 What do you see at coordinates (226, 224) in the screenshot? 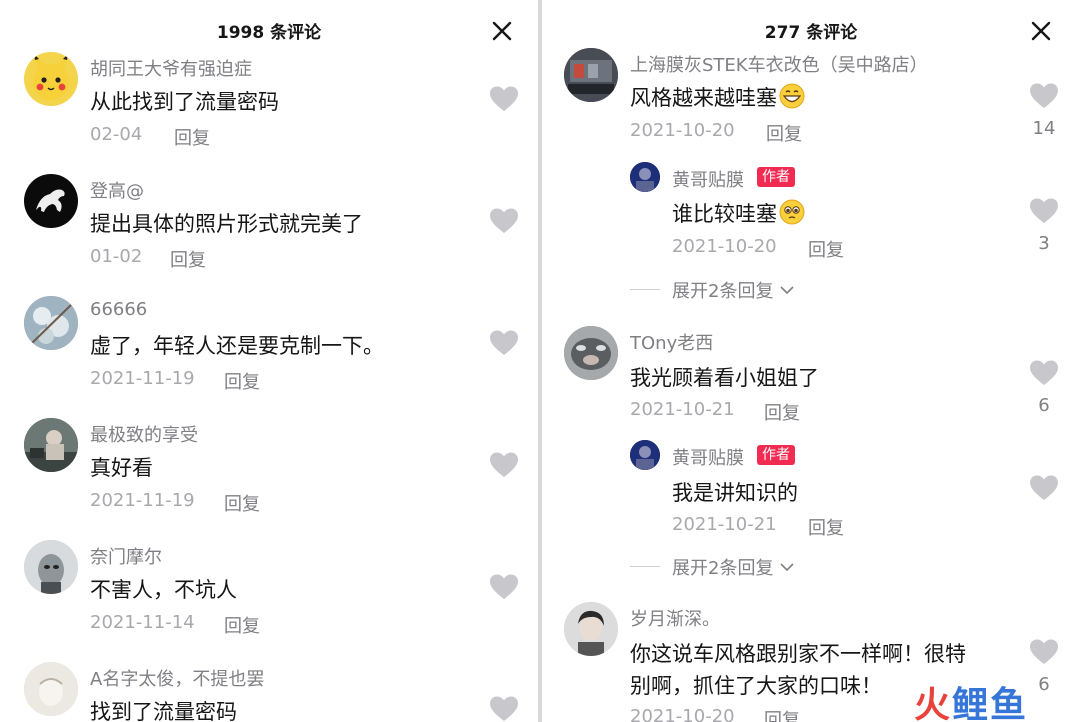
I see `comment-text: 提出具体的照片形式就完美了` at bounding box center [226, 224].